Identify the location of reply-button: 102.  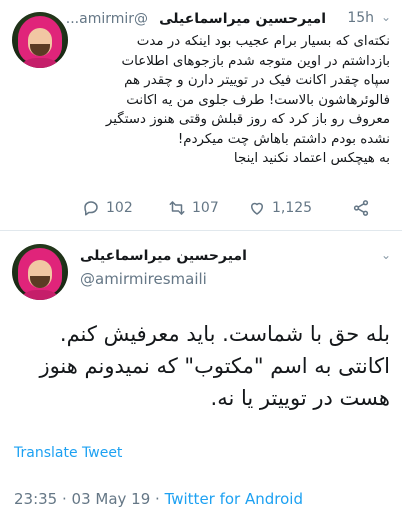
(107, 208).